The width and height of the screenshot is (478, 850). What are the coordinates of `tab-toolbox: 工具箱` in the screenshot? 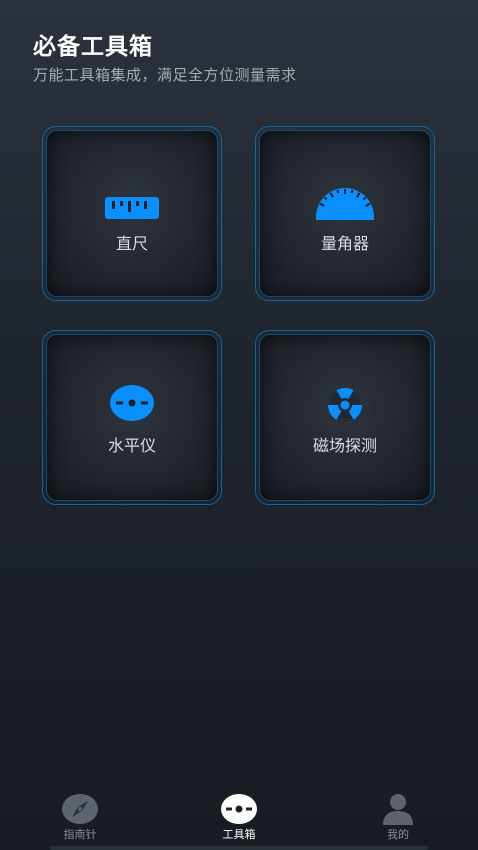 It's located at (239, 817).